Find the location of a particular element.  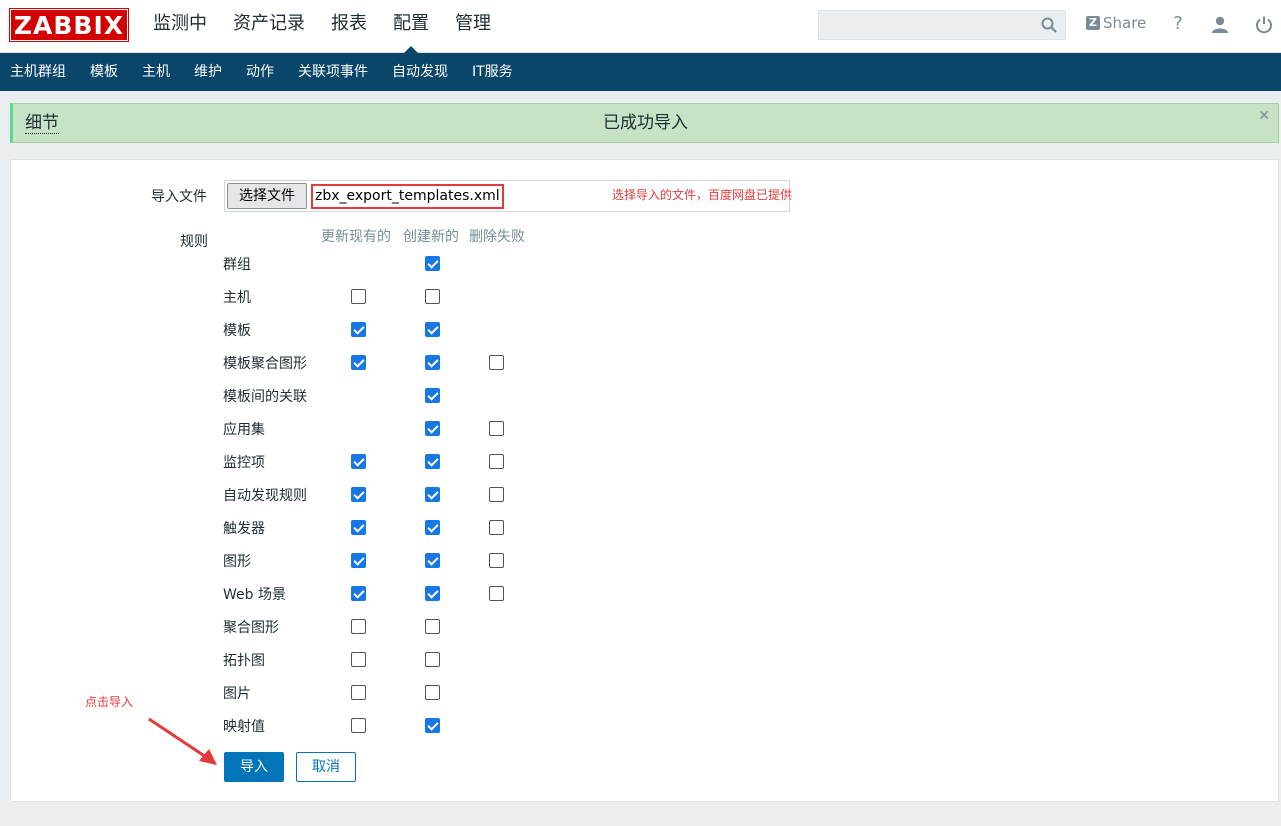

rule-label: 图片 is located at coordinates (237, 694).